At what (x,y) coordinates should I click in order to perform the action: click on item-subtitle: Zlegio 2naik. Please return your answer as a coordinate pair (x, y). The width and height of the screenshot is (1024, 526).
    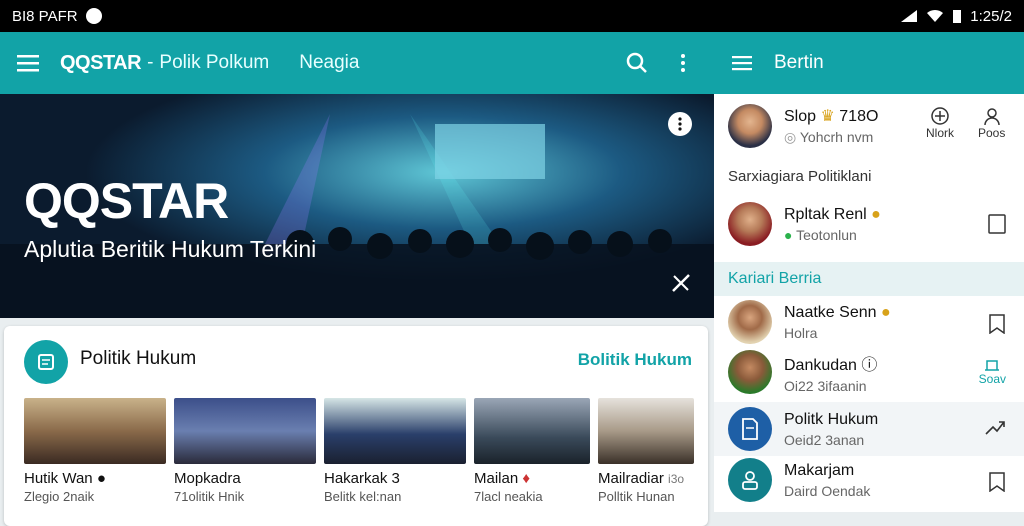
    Looking at the image, I should click on (59, 496).